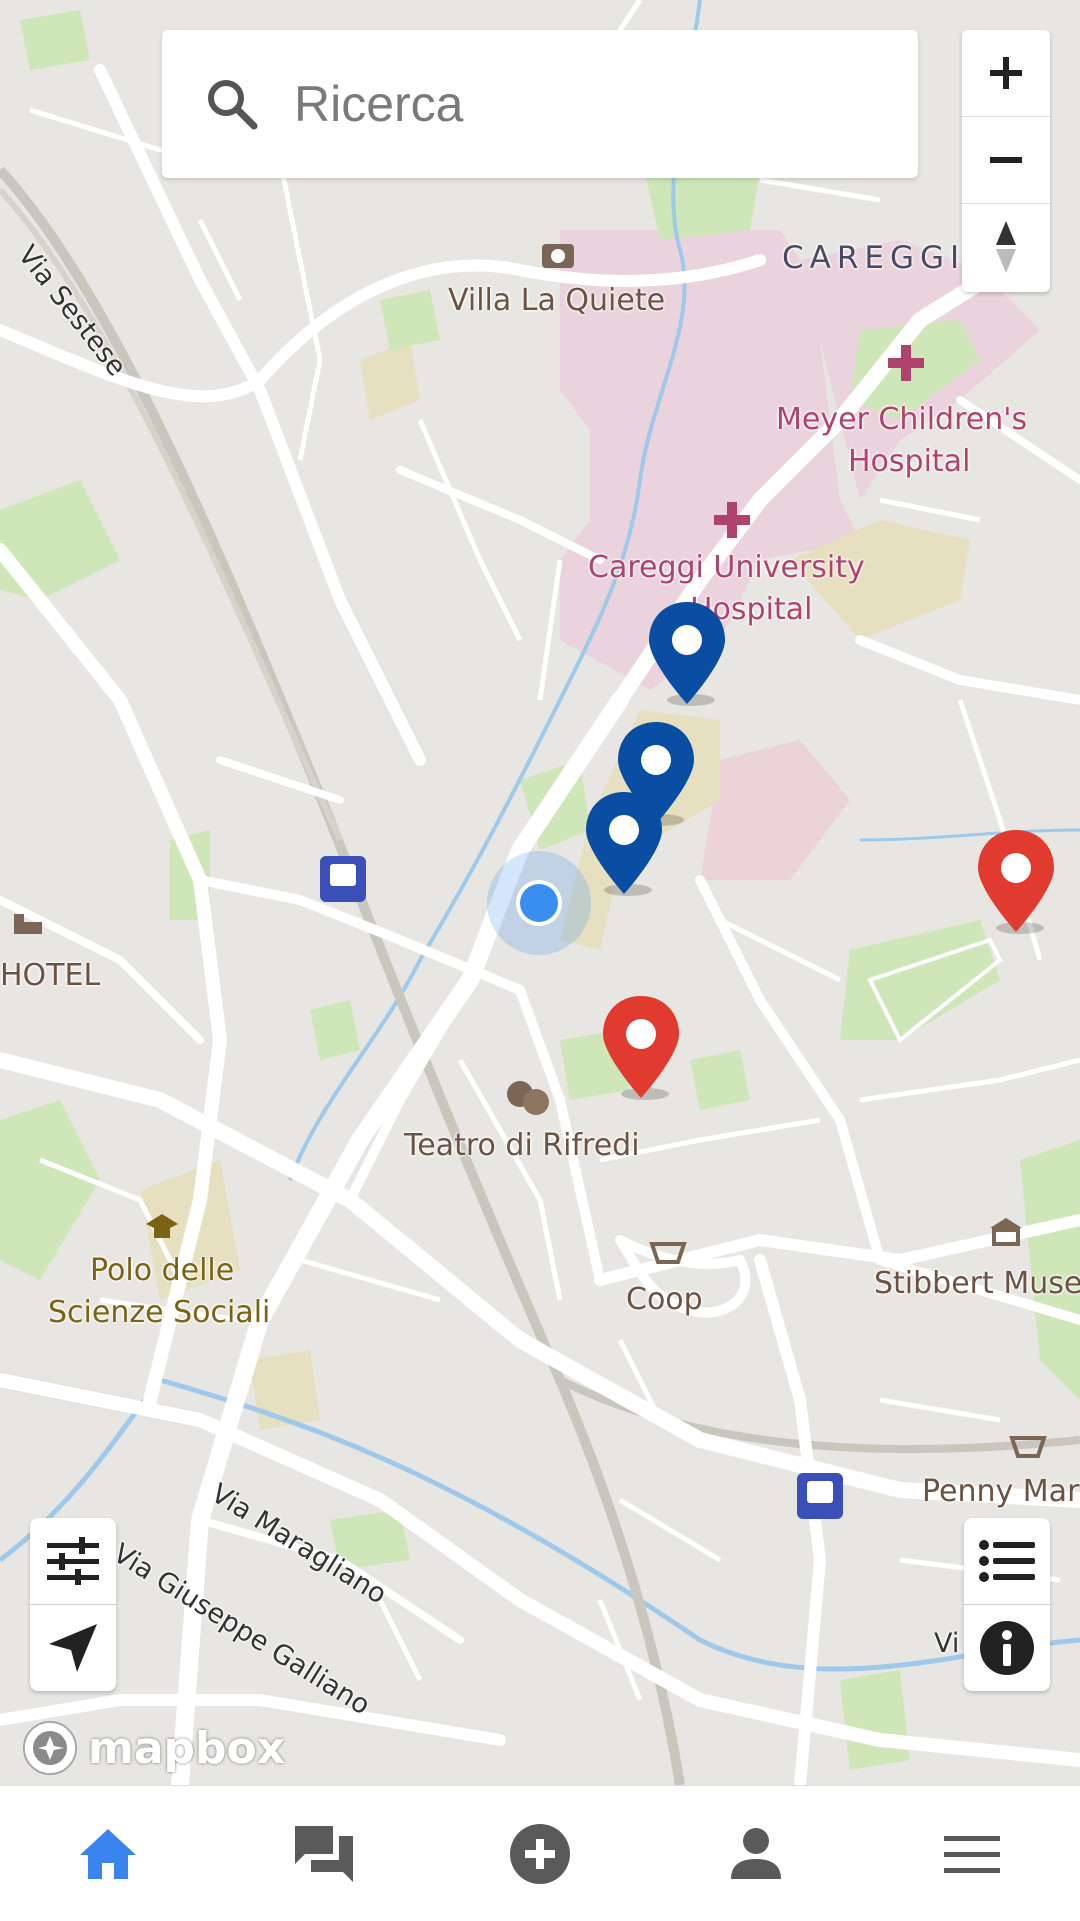  I want to click on poi-stibbert-label: Stibbert Muse, so click(977, 1283).